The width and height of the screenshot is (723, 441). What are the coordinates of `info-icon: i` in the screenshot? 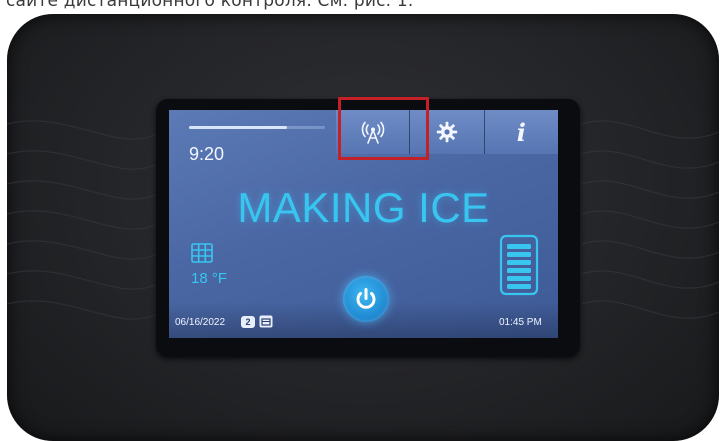 It's located at (521, 132).